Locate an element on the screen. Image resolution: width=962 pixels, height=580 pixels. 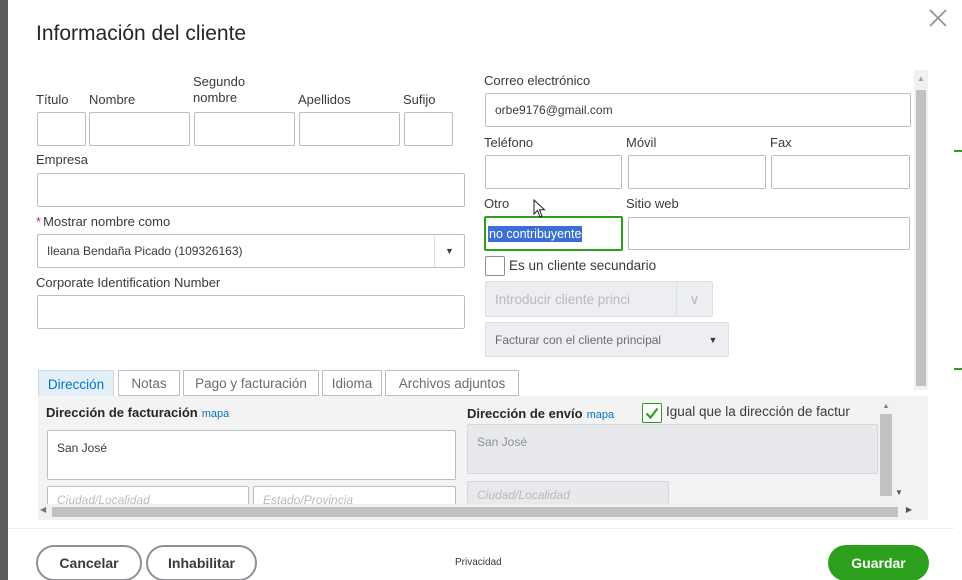
shipping-street-value: San José is located at coordinates (502, 442).